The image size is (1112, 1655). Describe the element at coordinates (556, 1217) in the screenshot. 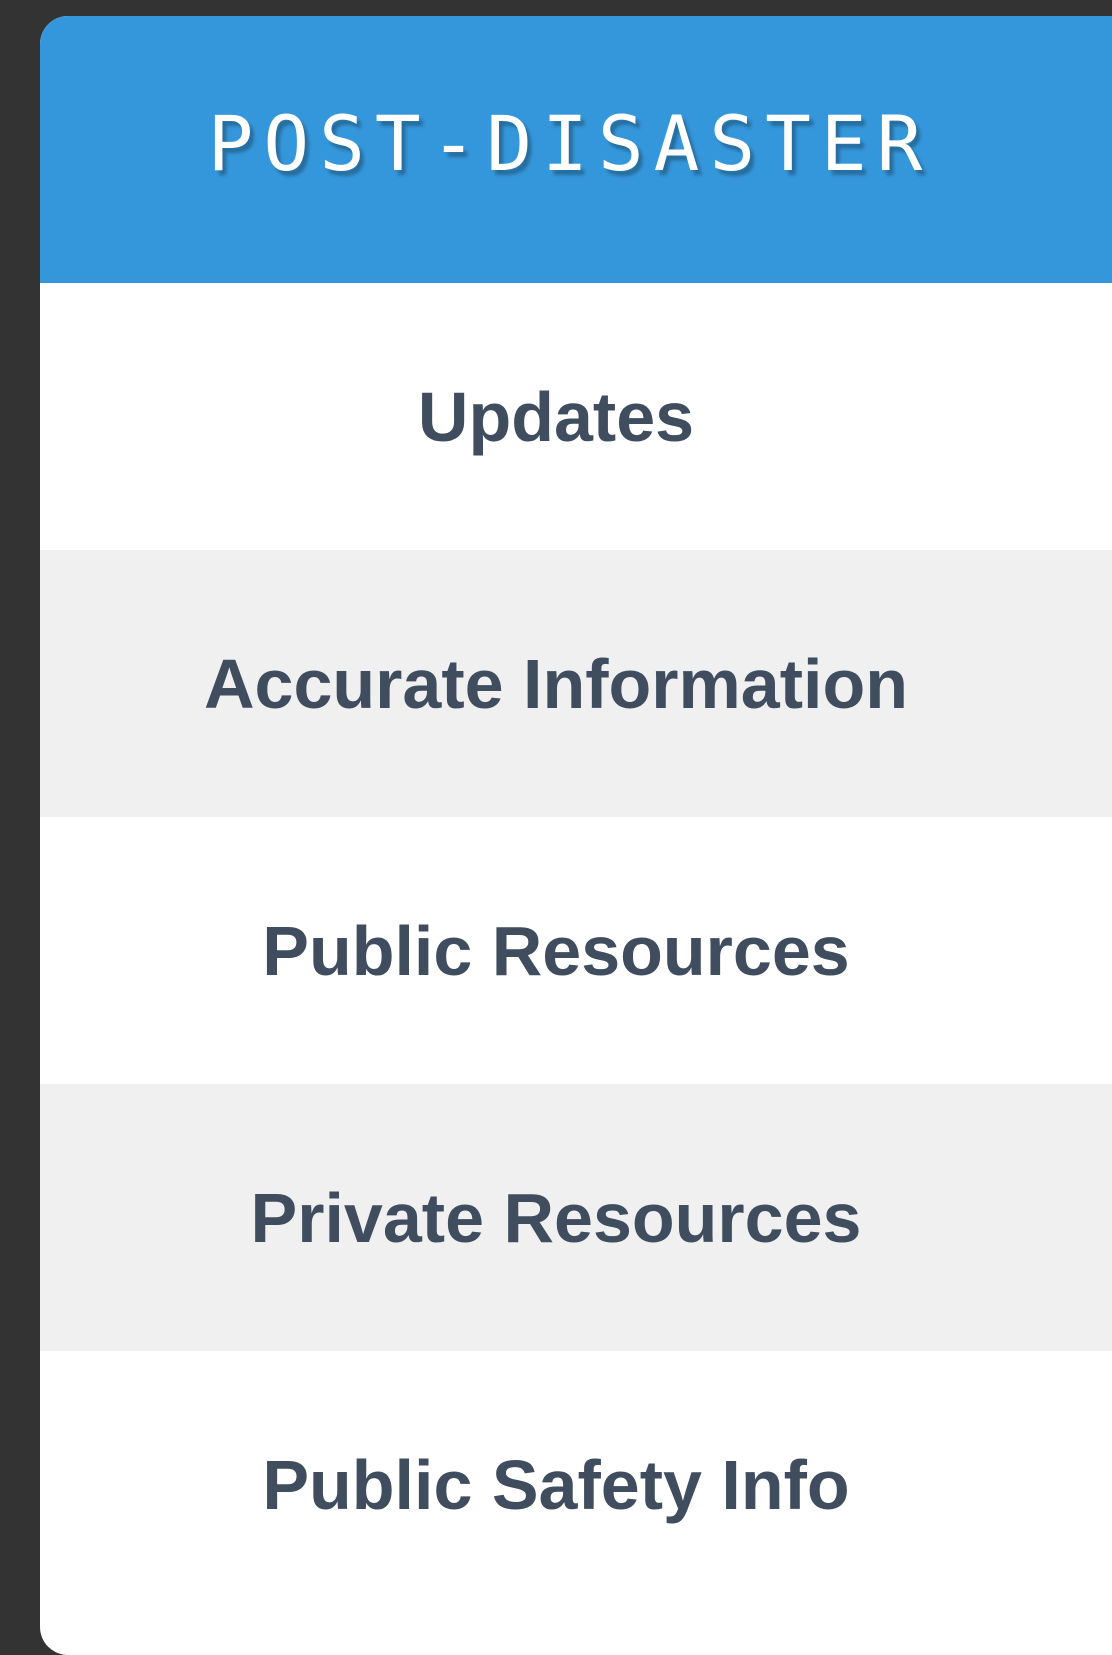

I see `menu-item-label: Private Resources` at that location.